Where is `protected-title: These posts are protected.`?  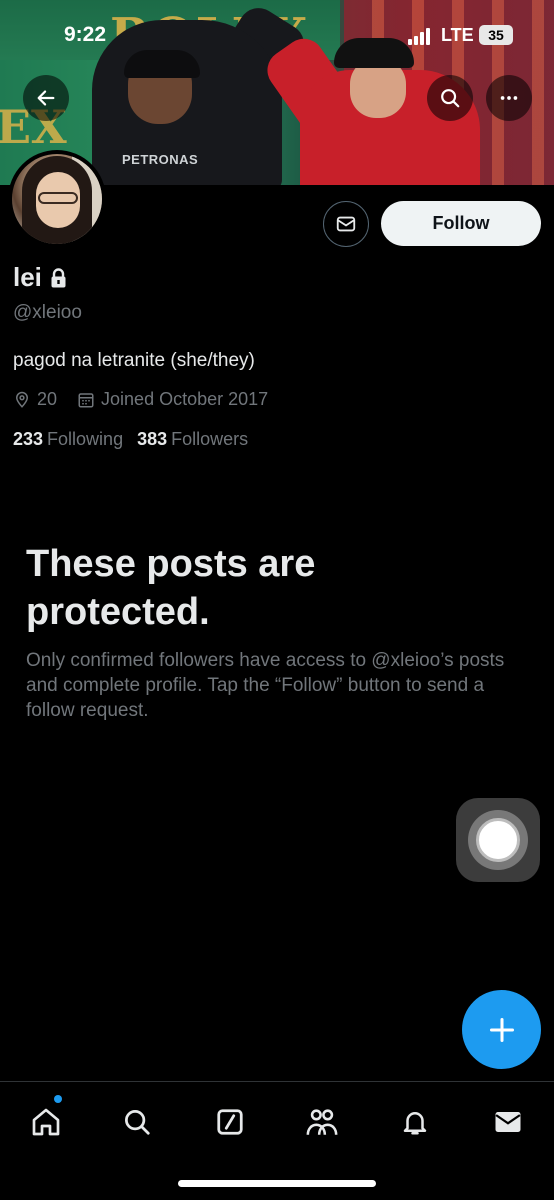
protected-title: These posts are protected. is located at coordinates (171, 588).